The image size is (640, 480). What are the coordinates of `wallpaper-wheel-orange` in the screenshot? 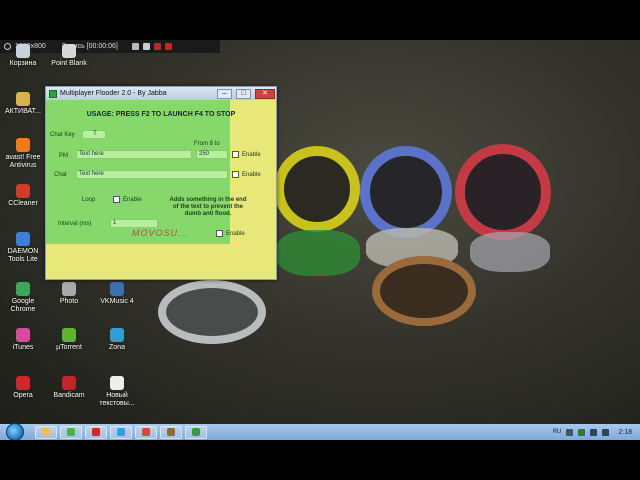 It's located at (424, 291).